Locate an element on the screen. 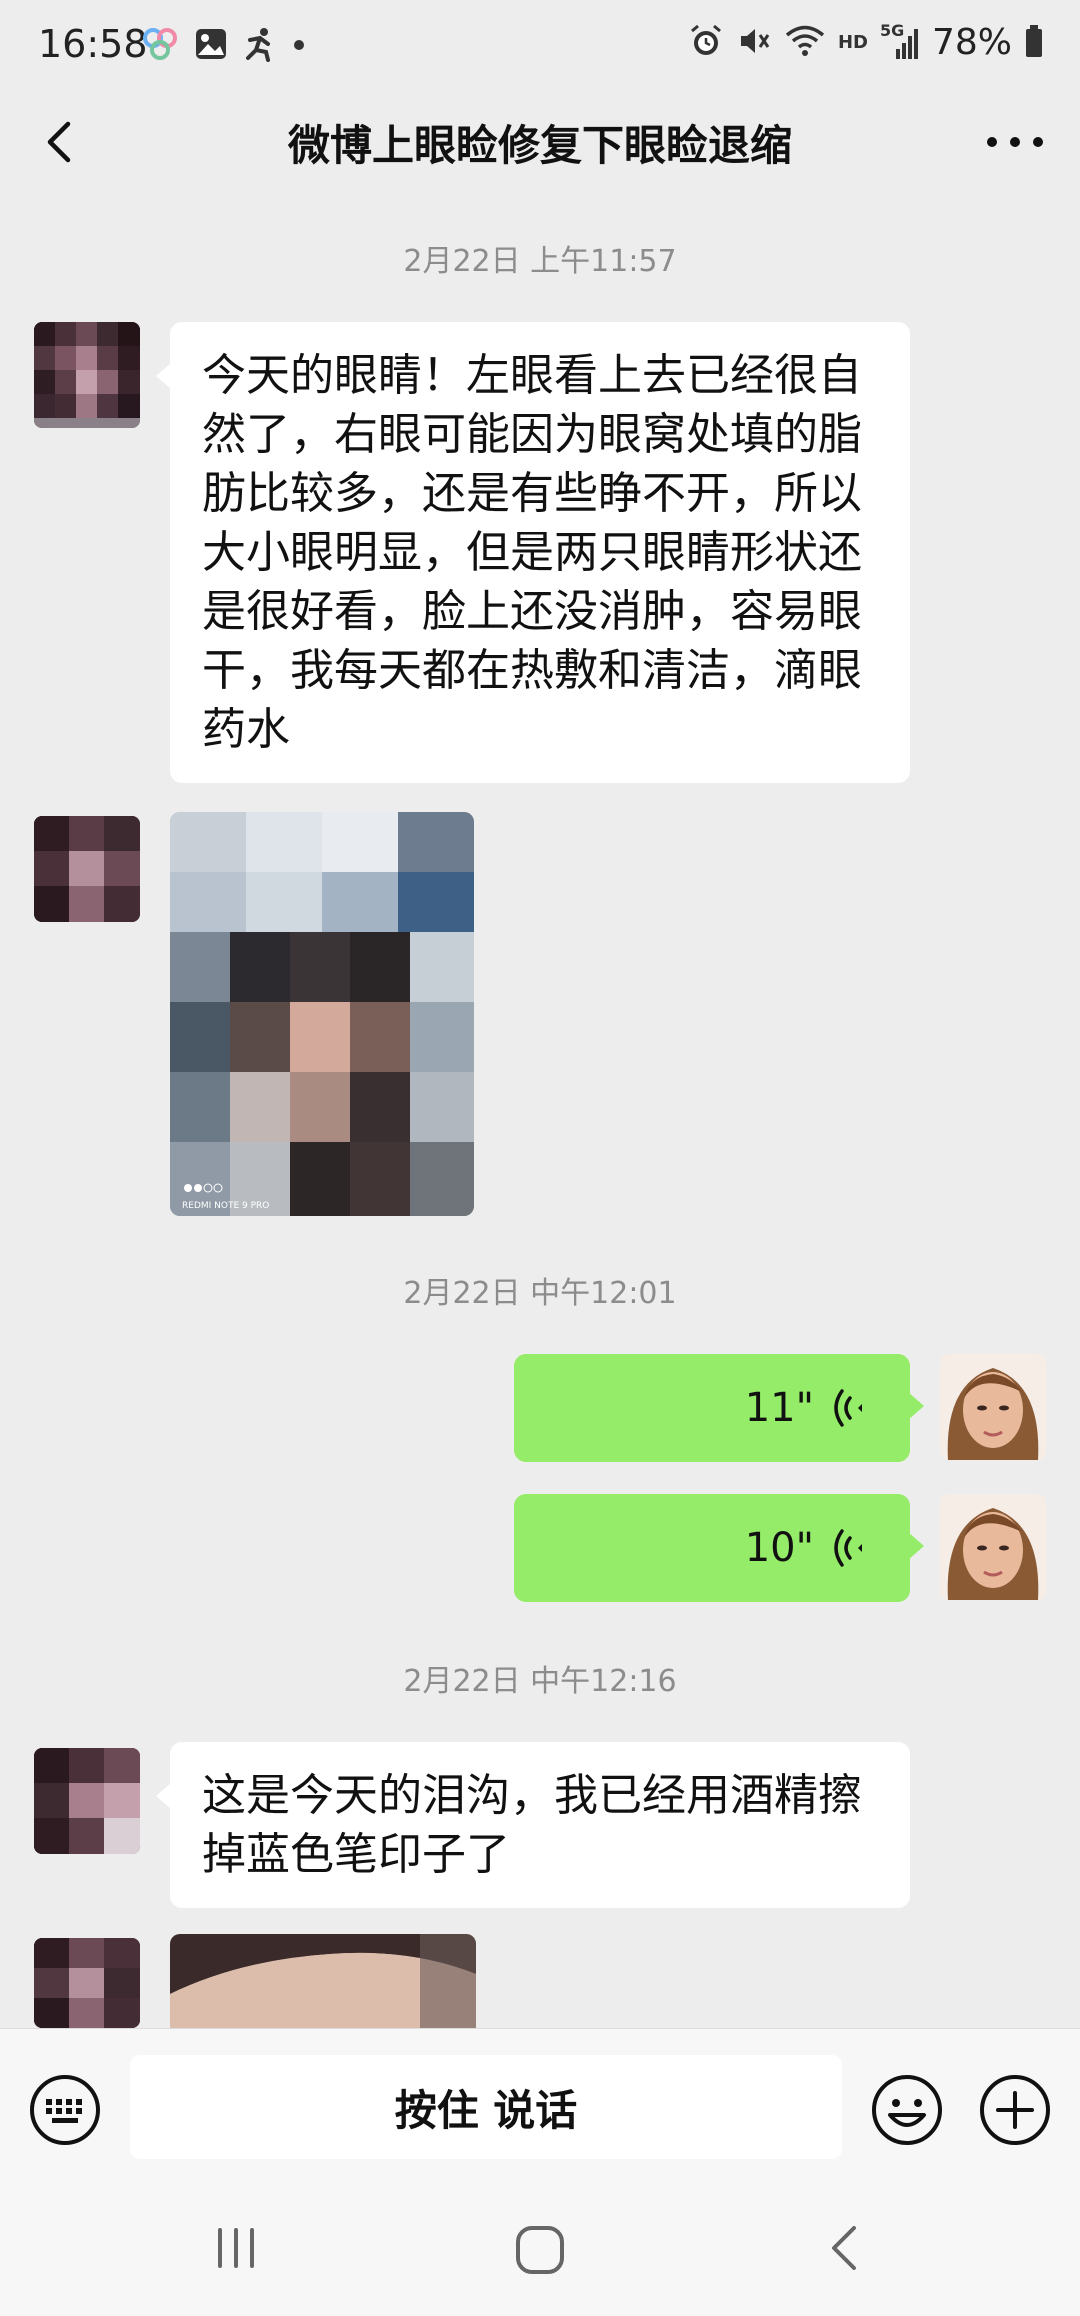  outgoing-voice-message: 11" is located at coordinates (719, 1408).